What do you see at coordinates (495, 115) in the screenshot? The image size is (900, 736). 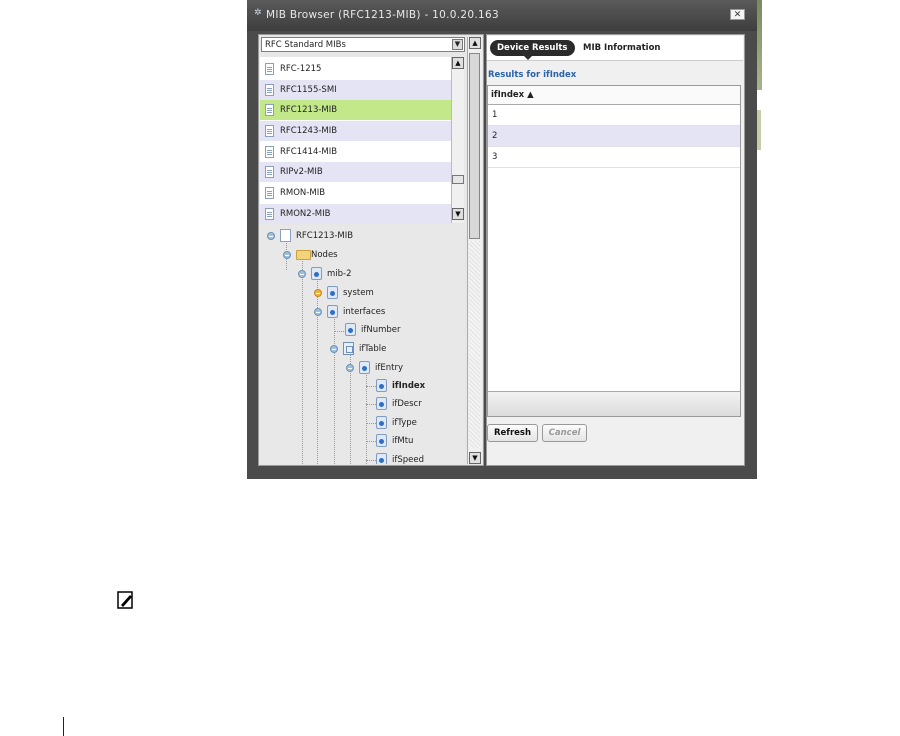 I see `table-cell: 1` at bounding box center [495, 115].